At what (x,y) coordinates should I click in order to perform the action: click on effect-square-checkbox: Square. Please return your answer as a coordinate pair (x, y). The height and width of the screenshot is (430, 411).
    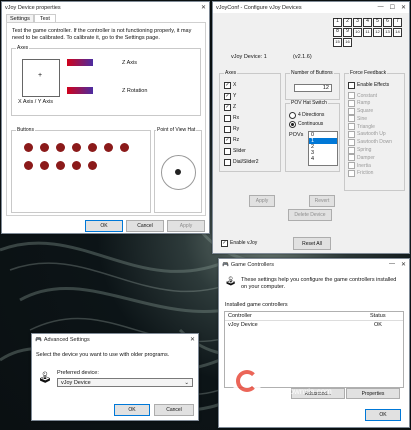
    Looking at the image, I should click on (370, 111).